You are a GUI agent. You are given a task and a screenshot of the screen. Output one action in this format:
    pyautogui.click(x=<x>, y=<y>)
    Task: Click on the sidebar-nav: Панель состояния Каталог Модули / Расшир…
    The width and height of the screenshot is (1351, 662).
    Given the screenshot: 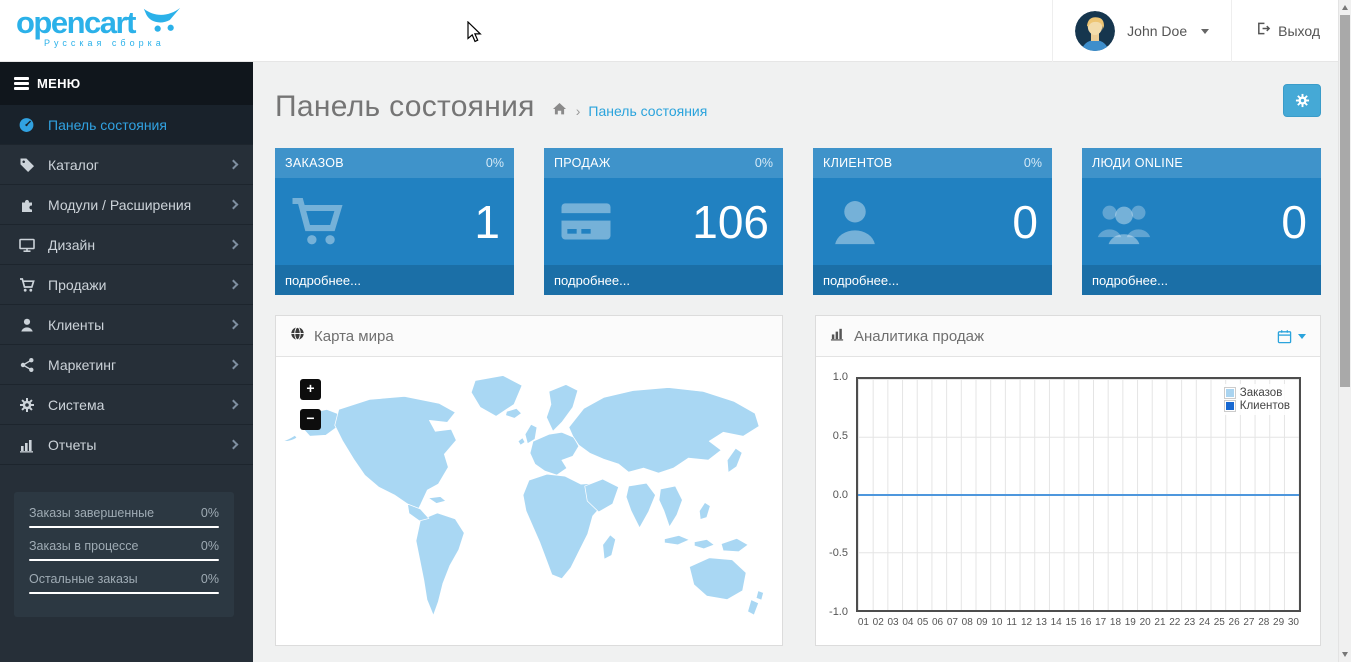 What is the action you would take?
    pyautogui.click(x=126, y=285)
    